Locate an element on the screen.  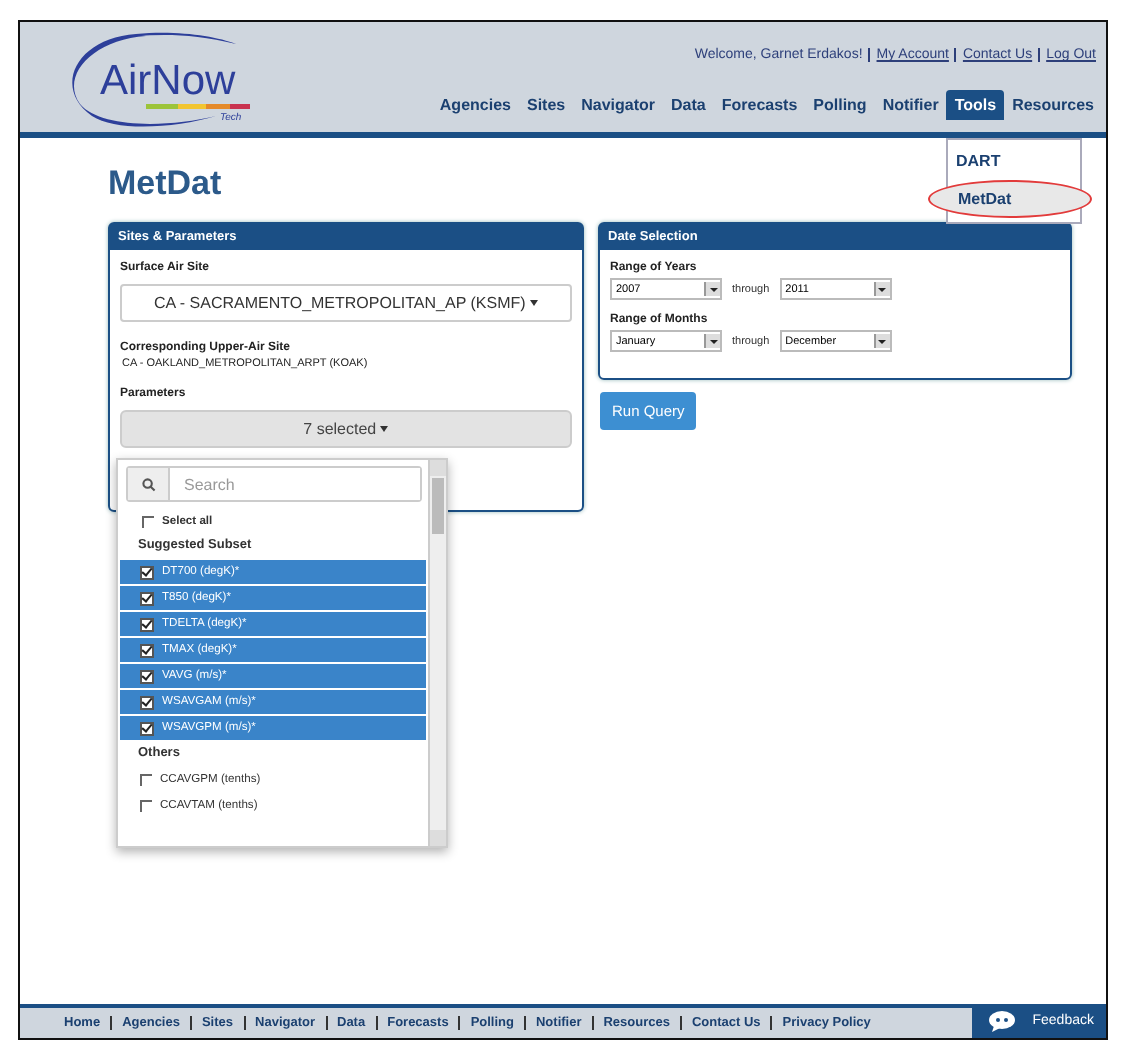
nav-tab: Tools is located at coordinates (975, 105).